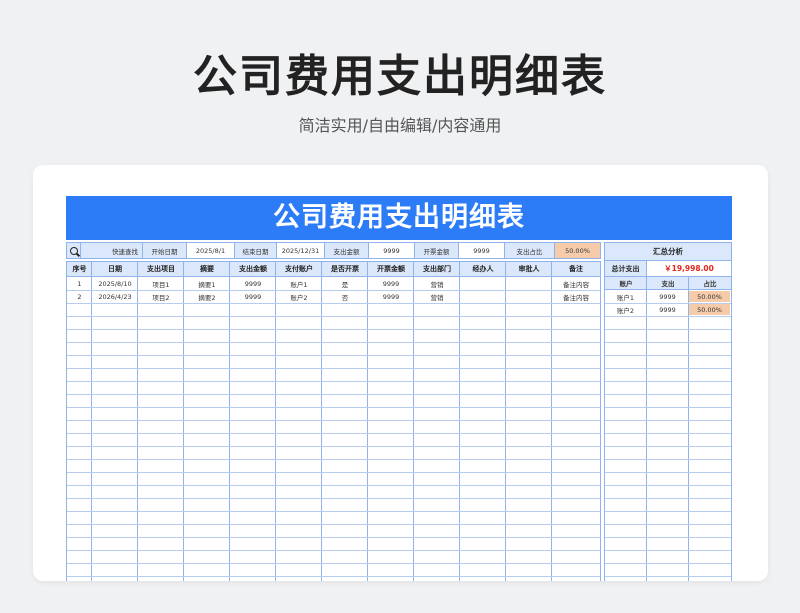  Describe the element at coordinates (161, 283) in the screenshot. I see `table-cell: 项目1` at that location.